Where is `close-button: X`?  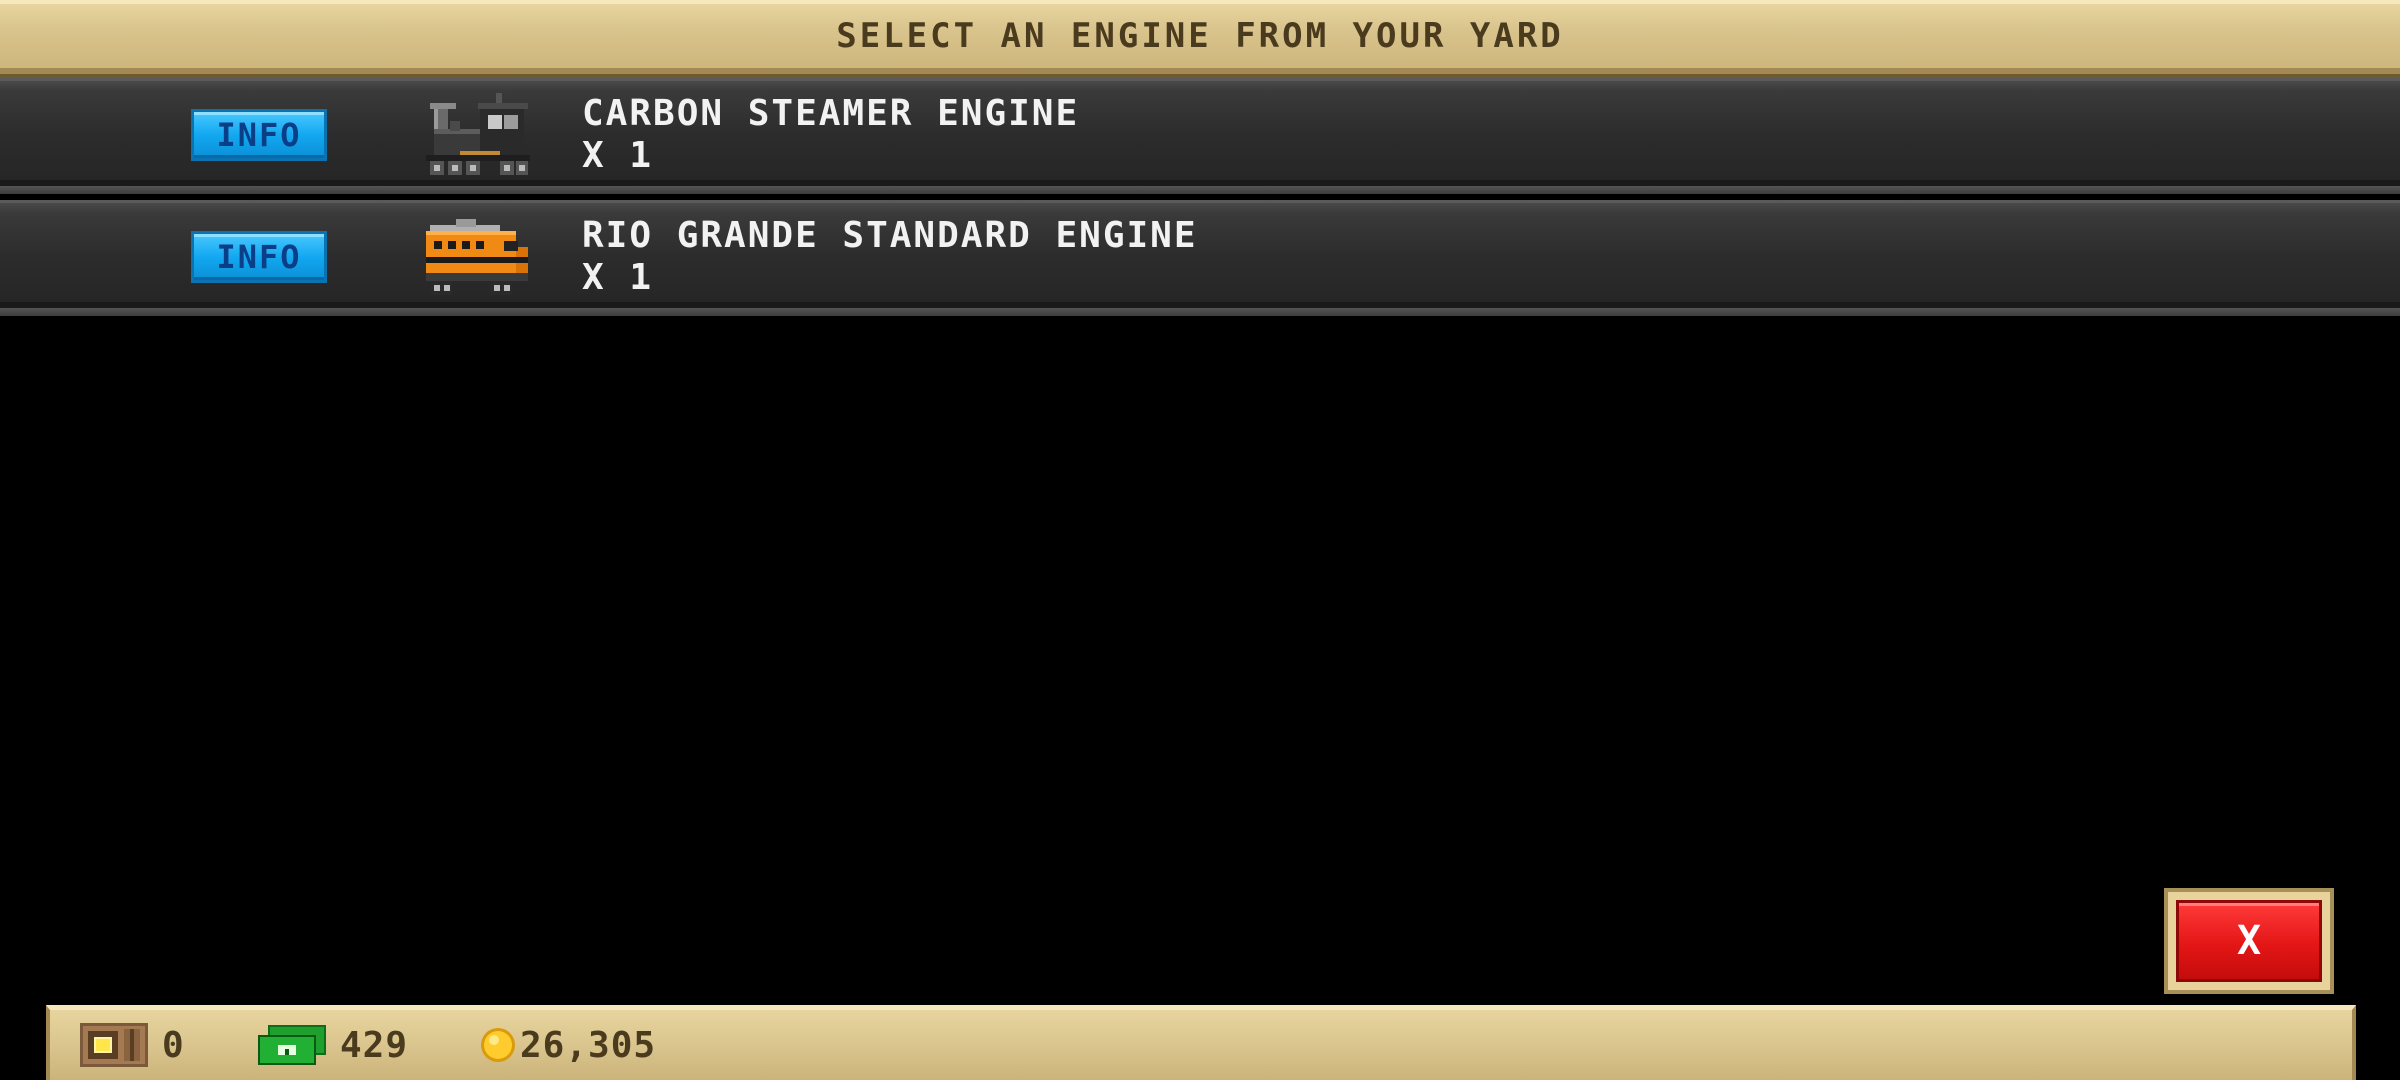 close-button: X is located at coordinates (2249, 941).